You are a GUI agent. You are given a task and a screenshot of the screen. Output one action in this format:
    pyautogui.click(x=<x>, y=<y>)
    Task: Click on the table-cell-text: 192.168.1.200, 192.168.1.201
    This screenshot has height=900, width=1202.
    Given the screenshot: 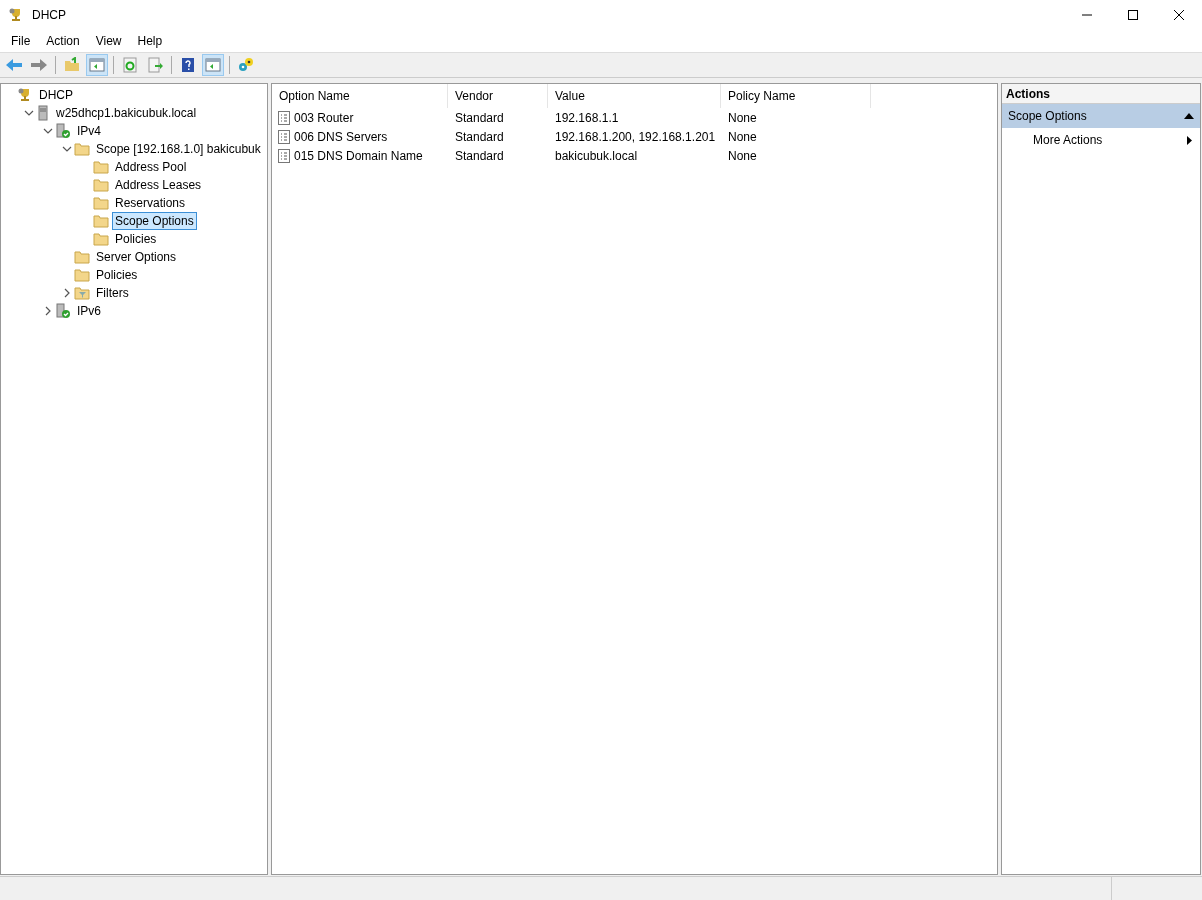 What is the action you would take?
    pyautogui.click(x=635, y=137)
    